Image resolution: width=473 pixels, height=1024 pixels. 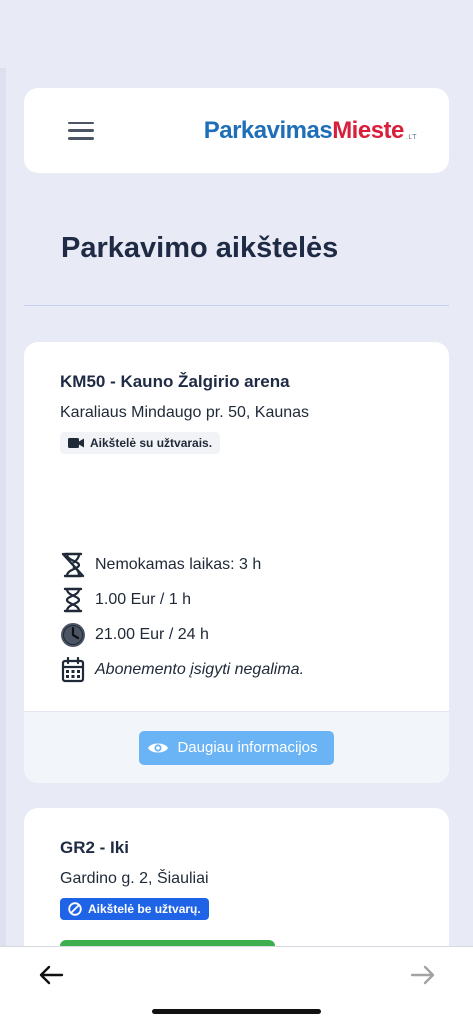 What do you see at coordinates (236, 1011) in the screenshot?
I see `home-indicator` at bounding box center [236, 1011].